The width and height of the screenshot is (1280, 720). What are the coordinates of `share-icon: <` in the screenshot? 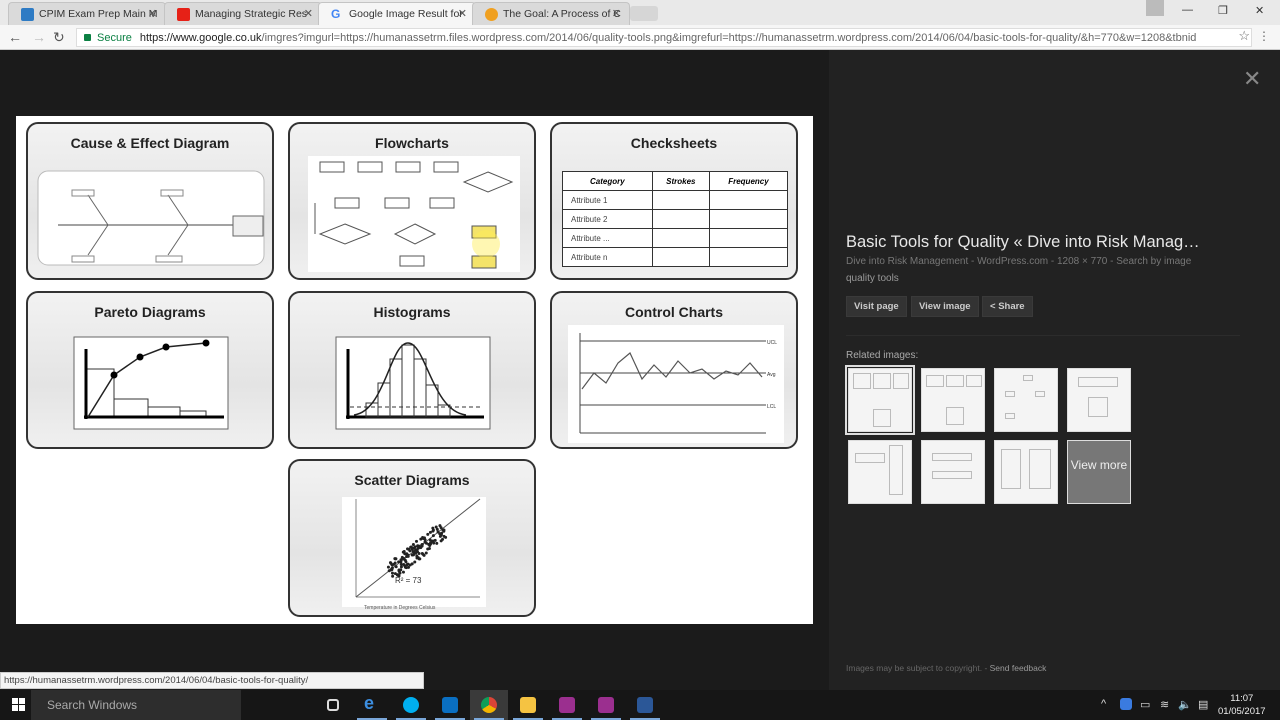 It's located at (994, 306).